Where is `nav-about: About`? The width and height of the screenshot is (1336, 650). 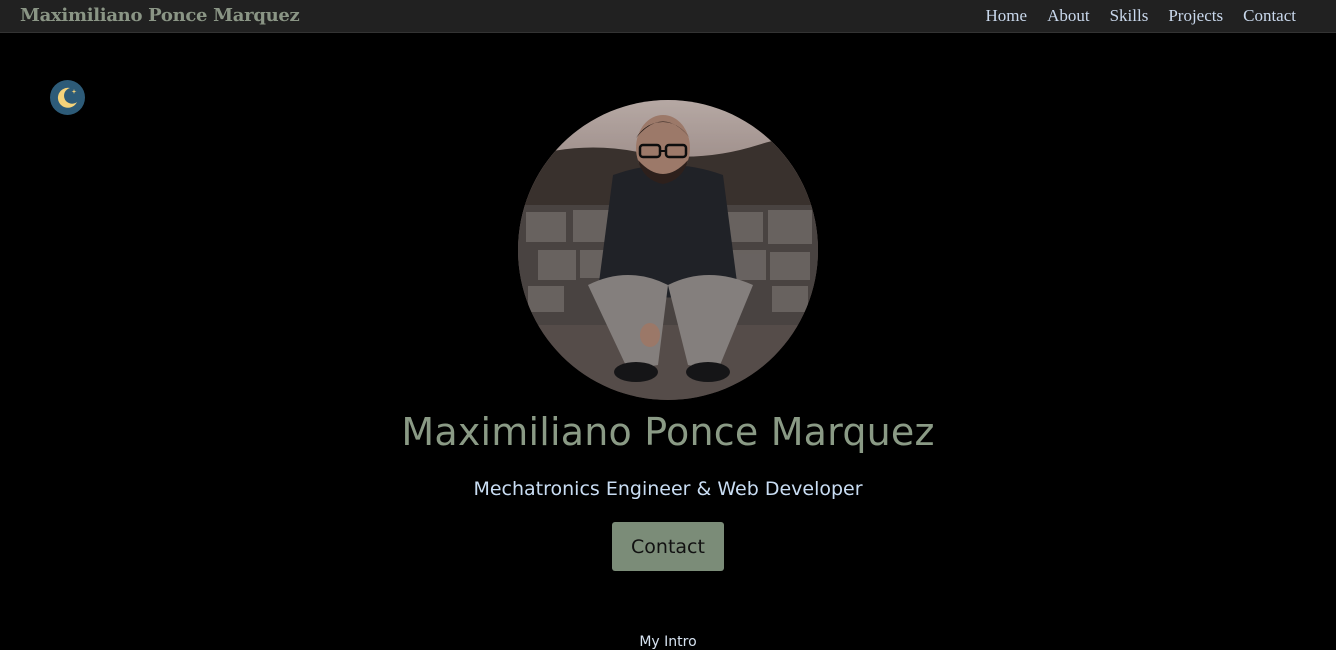 nav-about: About is located at coordinates (1068, 16).